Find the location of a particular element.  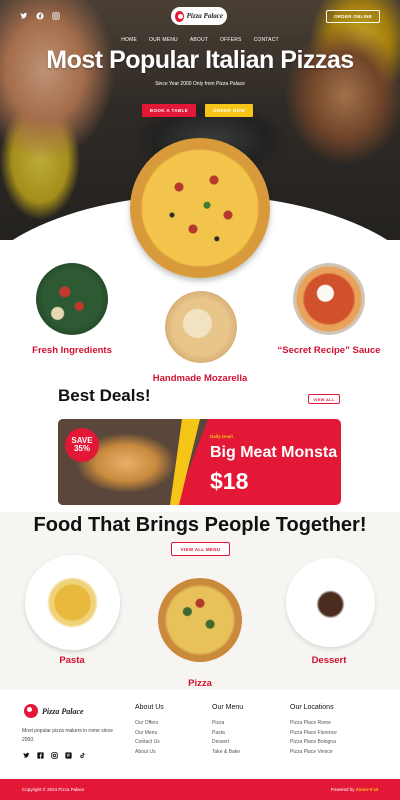

main-nav: HOME OUR MENU ABOUT OFFERS CONTACT is located at coordinates (200, 40).